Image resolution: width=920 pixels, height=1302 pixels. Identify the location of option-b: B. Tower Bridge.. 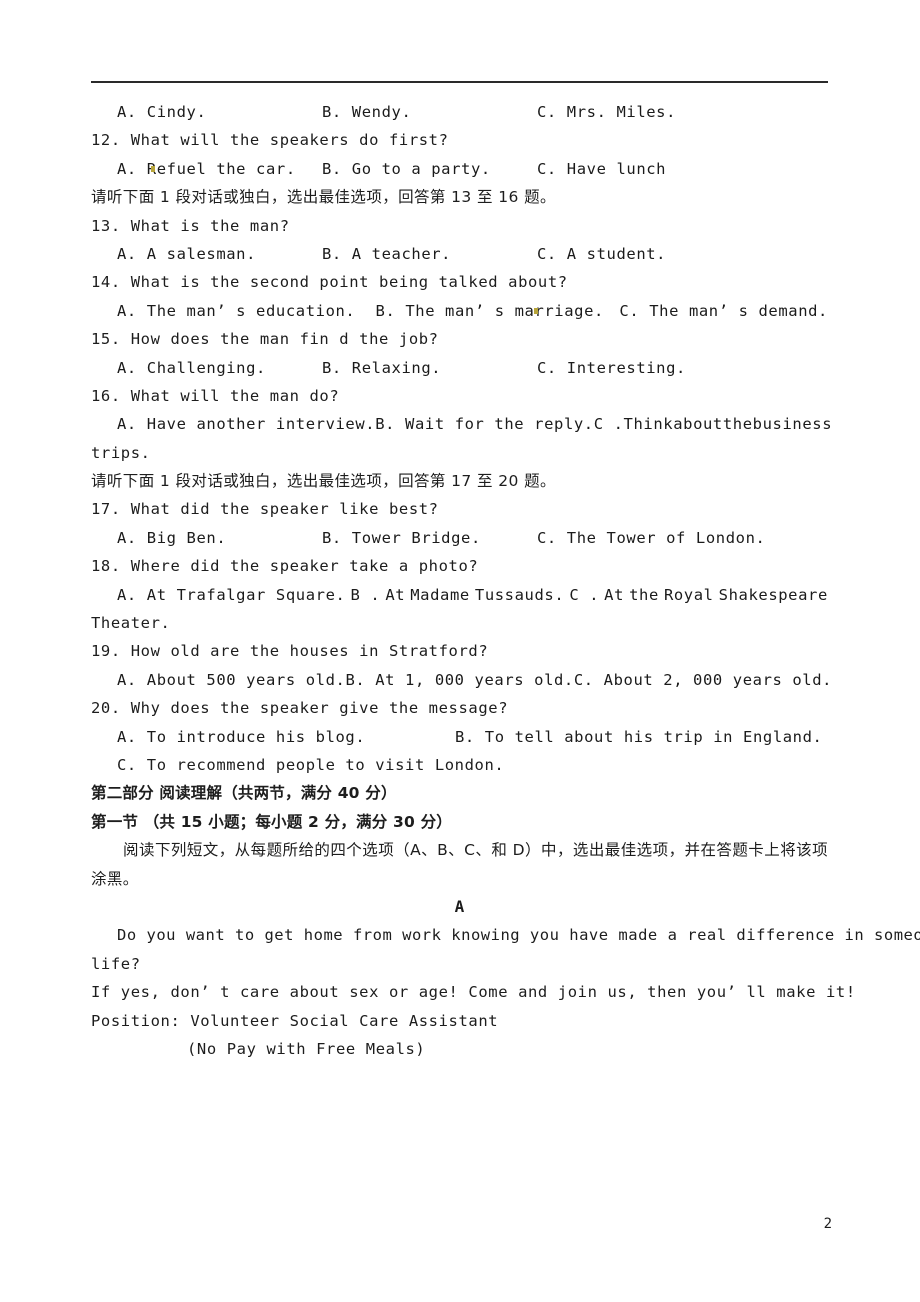
(401, 537).